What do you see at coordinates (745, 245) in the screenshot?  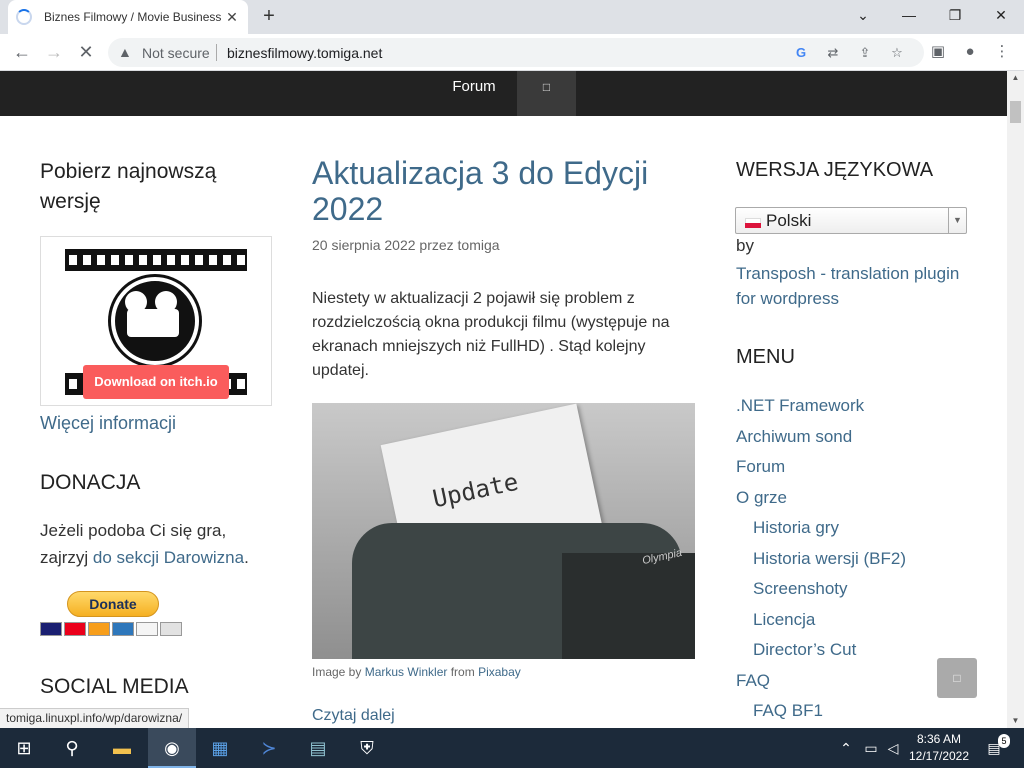 I see `by-label: by` at bounding box center [745, 245].